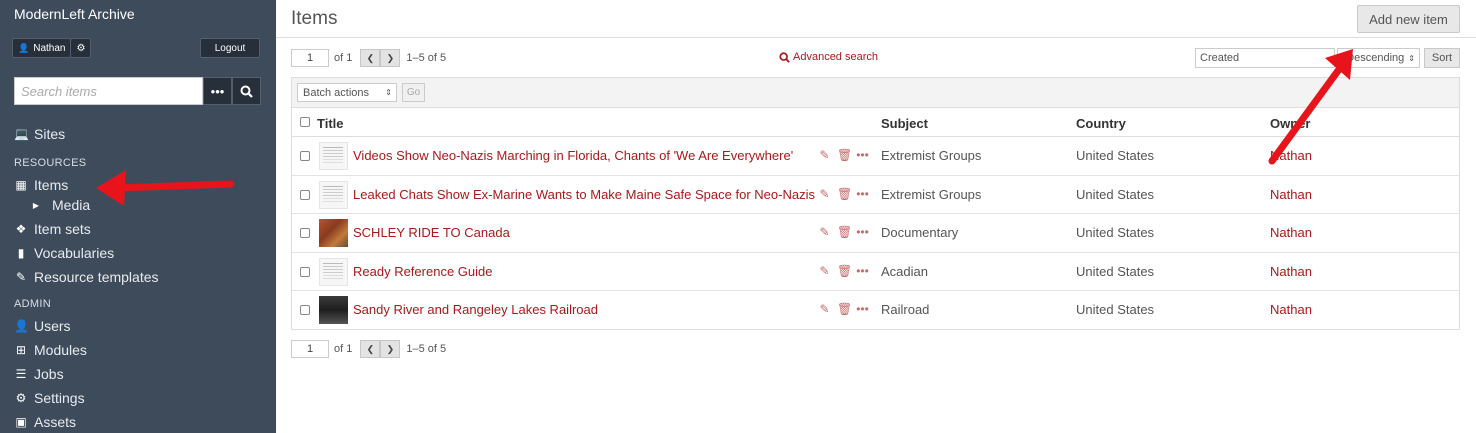 This screenshot has height=433, width=1476. Describe the element at coordinates (431, 232) in the screenshot. I see `item-title-link: SCHLEY RIDE TO Canada` at that location.